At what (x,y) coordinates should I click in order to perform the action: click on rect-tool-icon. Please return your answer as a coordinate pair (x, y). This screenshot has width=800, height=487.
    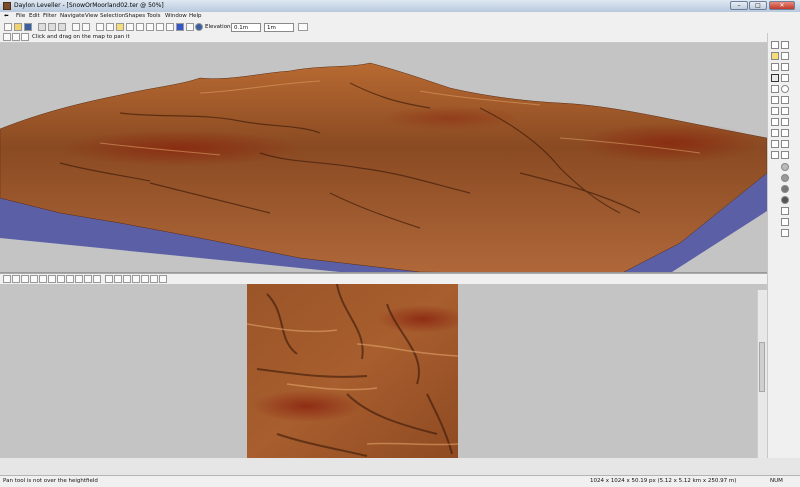
    Looking at the image, I should click on (785, 78).